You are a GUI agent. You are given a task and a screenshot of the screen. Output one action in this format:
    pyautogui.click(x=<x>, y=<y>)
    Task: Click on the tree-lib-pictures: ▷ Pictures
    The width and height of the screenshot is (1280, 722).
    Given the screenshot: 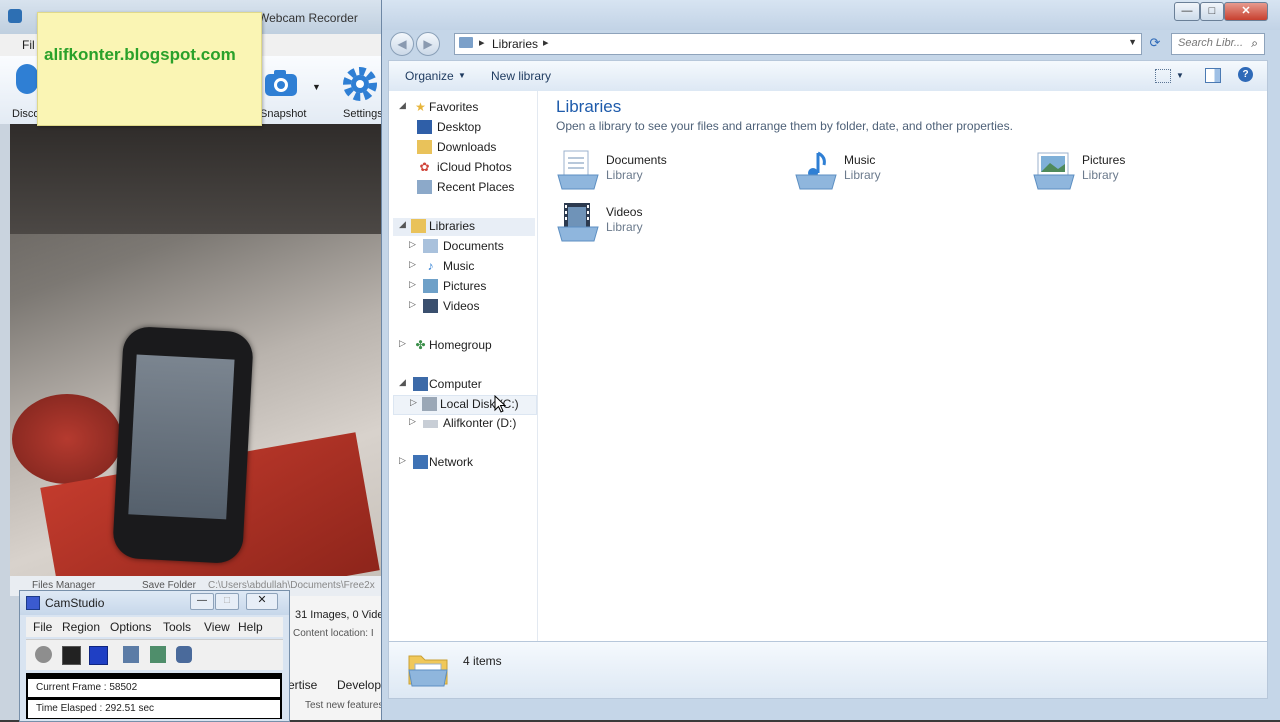 What is the action you would take?
    pyautogui.click(x=472, y=287)
    